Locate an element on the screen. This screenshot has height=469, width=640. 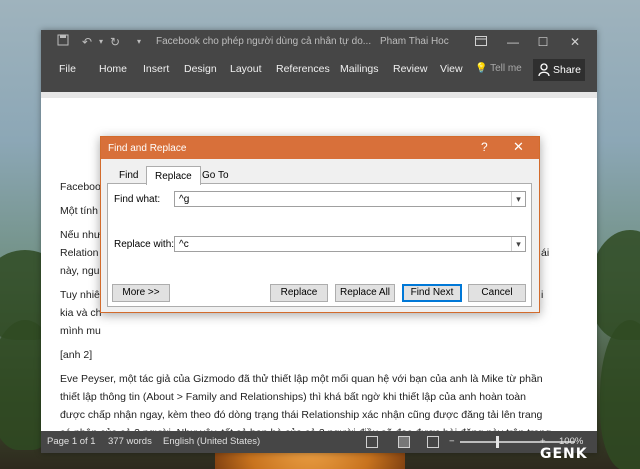
share-button: Share is located at coordinates (559, 70).